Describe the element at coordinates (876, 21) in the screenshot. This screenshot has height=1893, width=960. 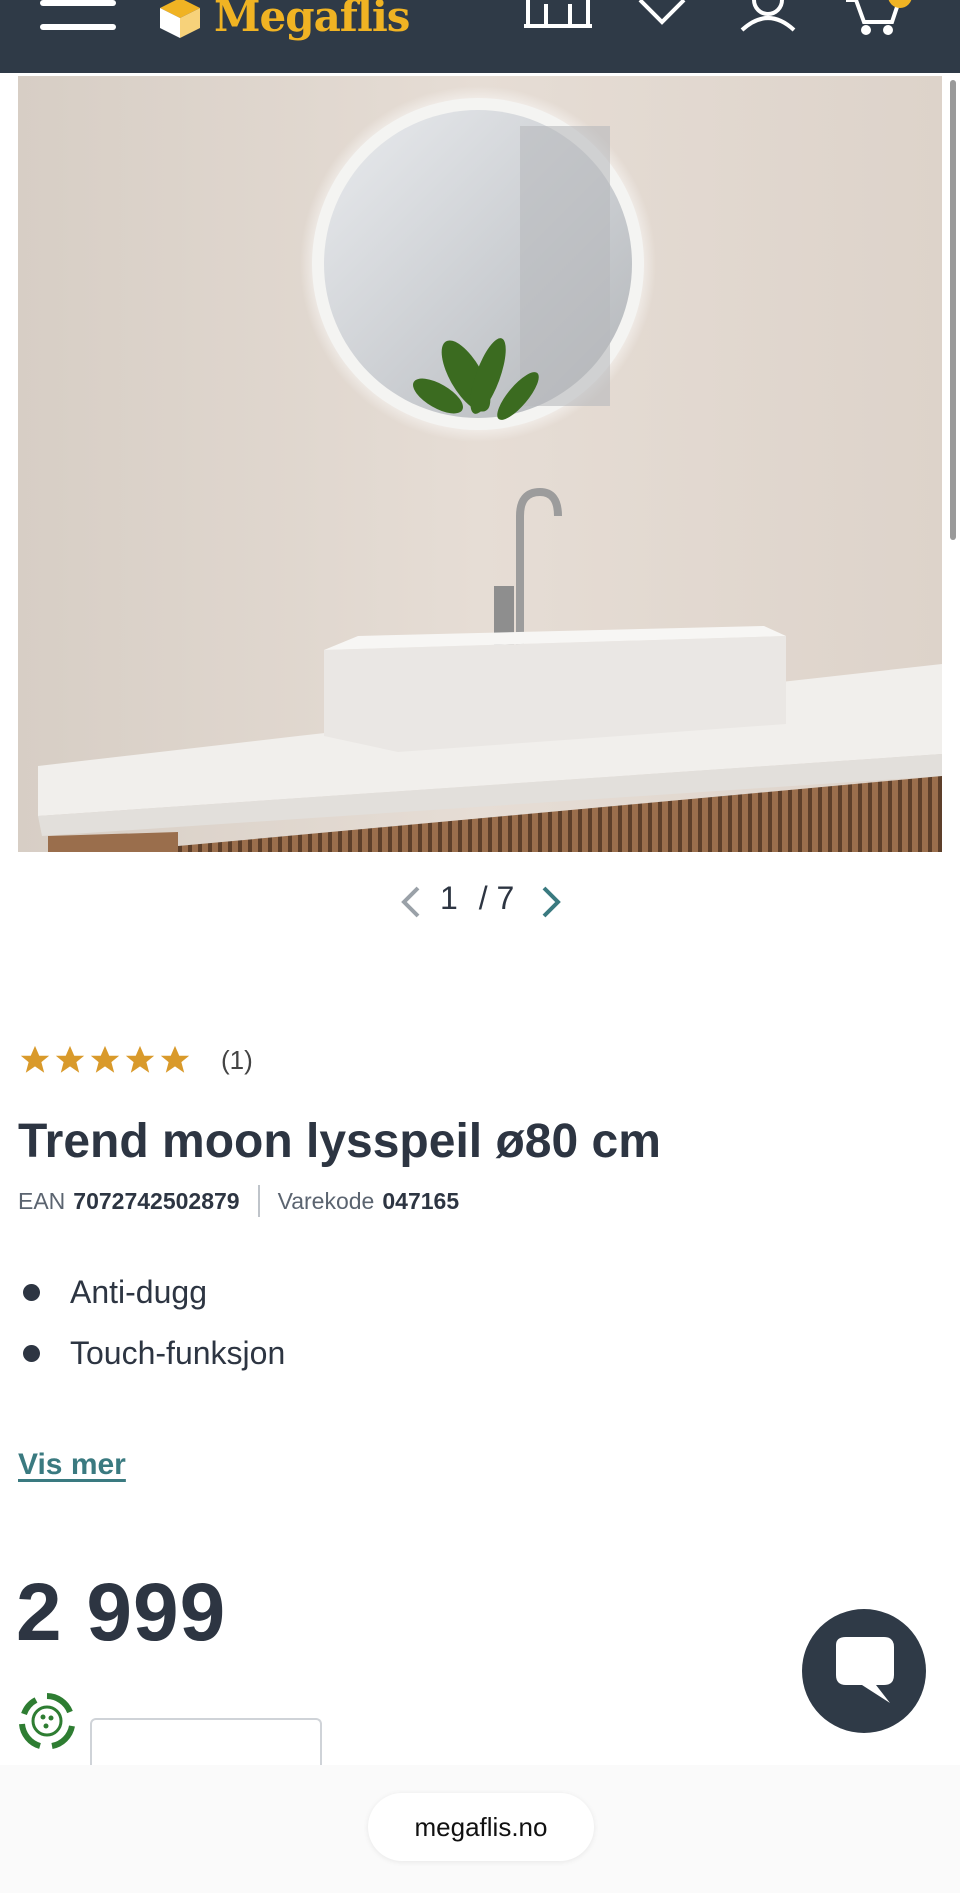
I see `cart-icon` at that location.